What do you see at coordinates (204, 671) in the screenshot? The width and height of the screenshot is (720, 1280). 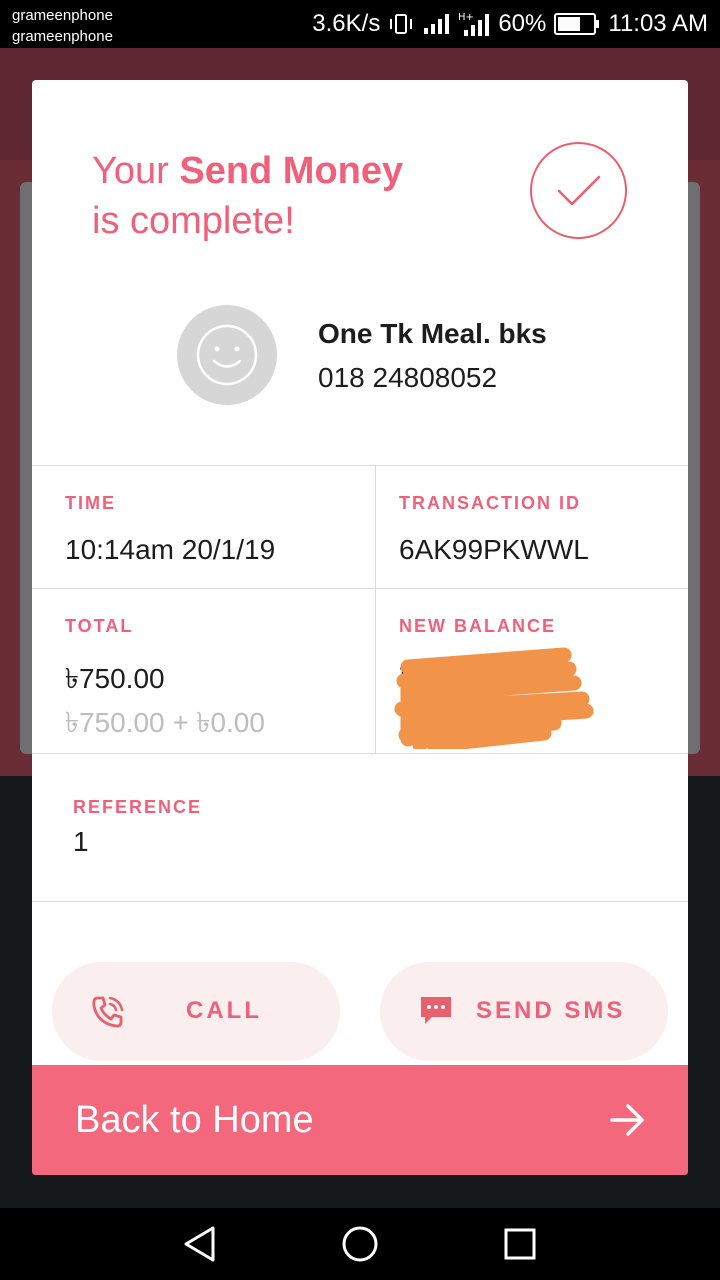 I see `total-cell: TOTAL ৳750.00 ৳750.00 + ৳0.00` at bounding box center [204, 671].